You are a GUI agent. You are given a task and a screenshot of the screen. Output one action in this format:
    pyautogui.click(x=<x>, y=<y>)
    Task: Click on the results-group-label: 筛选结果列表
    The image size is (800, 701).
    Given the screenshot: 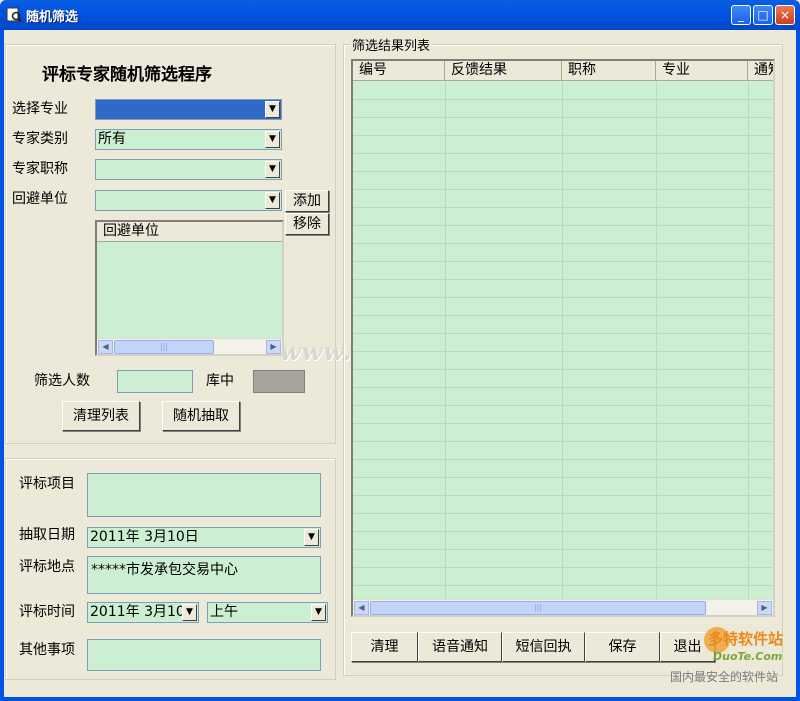 What is the action you would take?
    pyautogui.click(x=391, y=44)
    